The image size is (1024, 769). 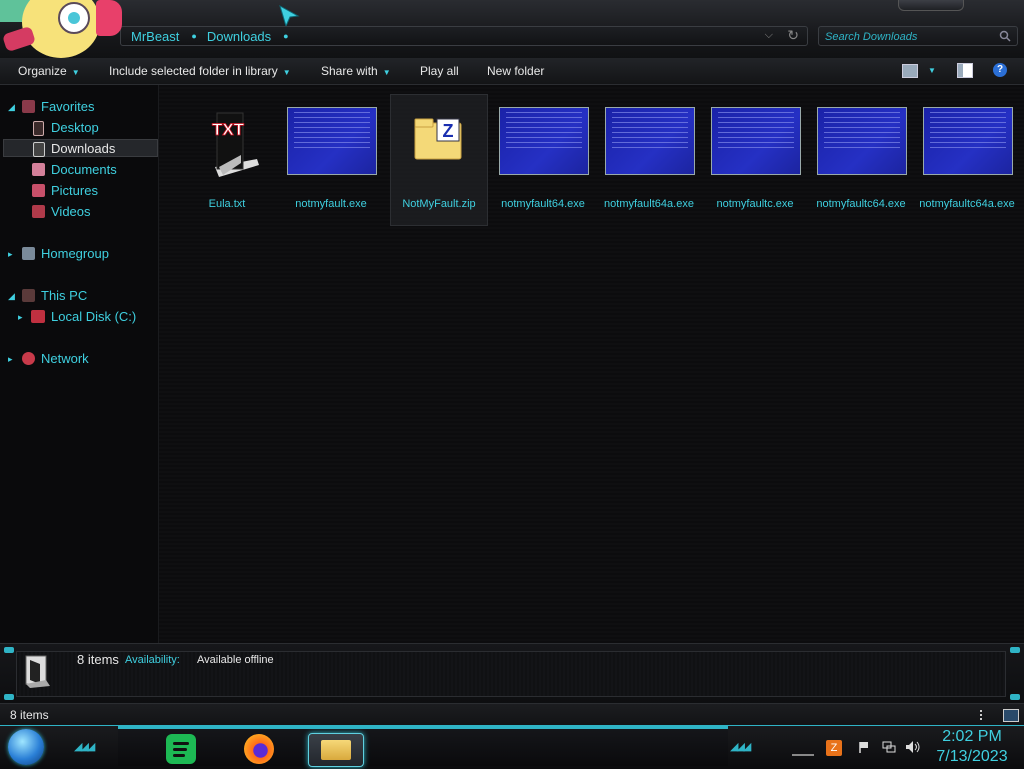 I want to click on file-item: Z NotMyFault.zip, so click(x=439, y=160).